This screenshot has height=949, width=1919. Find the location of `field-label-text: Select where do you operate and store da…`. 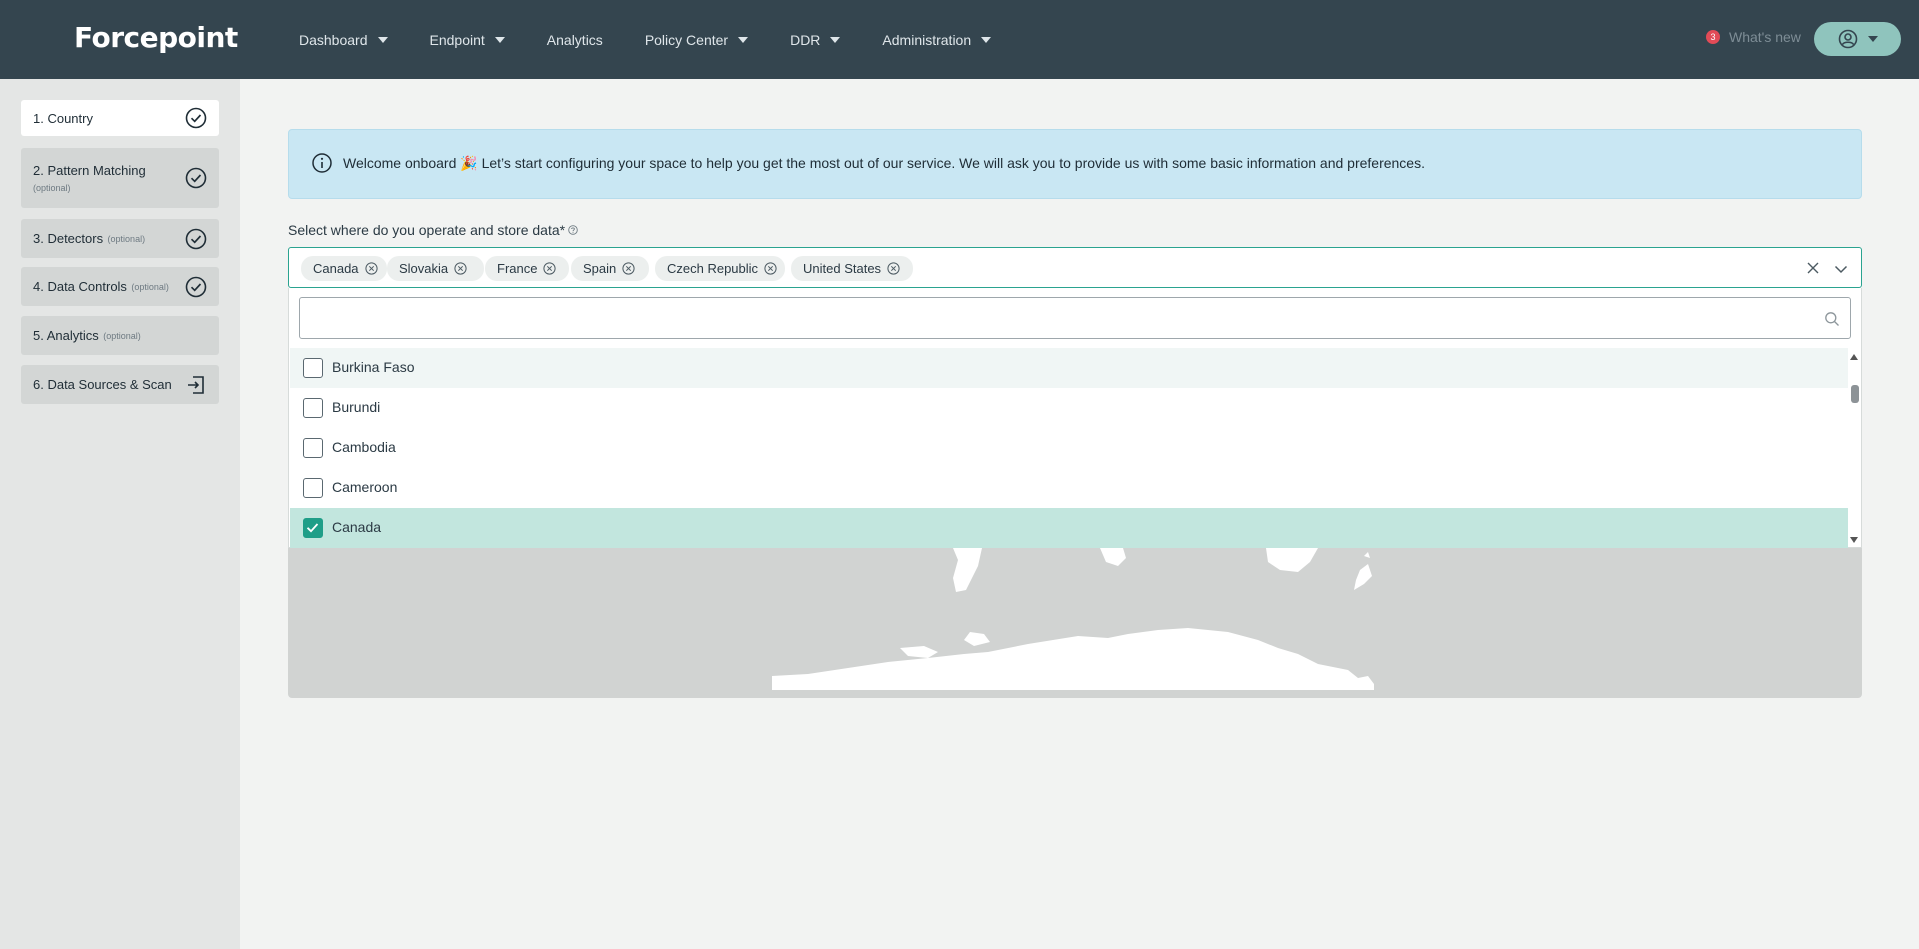

field-label-text: Select where do you operate and store da… is located at coordinates (427, 230).